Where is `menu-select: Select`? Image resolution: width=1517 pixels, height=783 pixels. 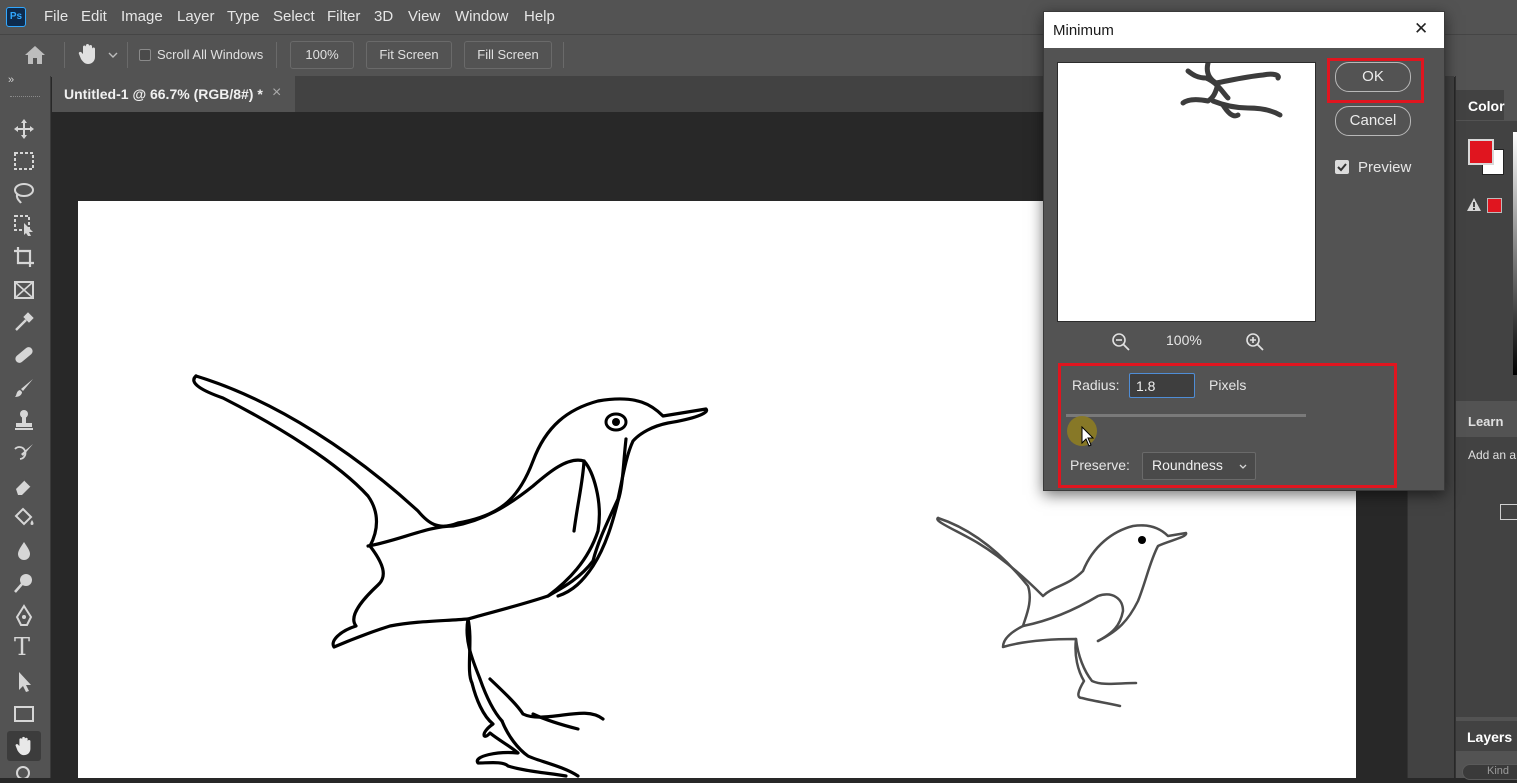
menu-select: Select is located at coordinates (294, 16).